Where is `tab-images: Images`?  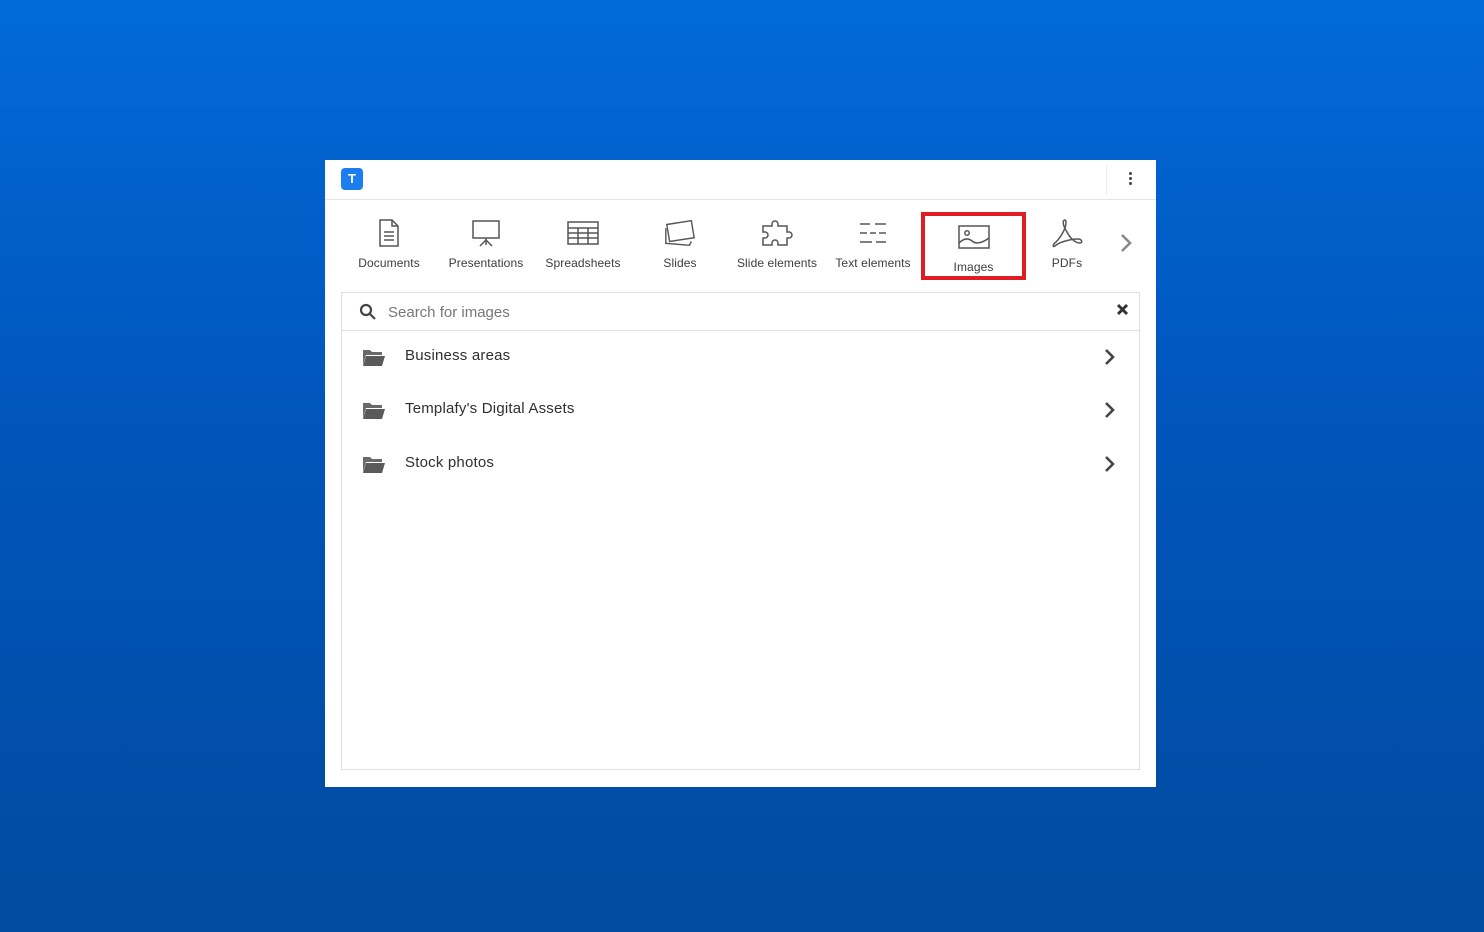 tab-images: Images is located at coordinates (973, 246).